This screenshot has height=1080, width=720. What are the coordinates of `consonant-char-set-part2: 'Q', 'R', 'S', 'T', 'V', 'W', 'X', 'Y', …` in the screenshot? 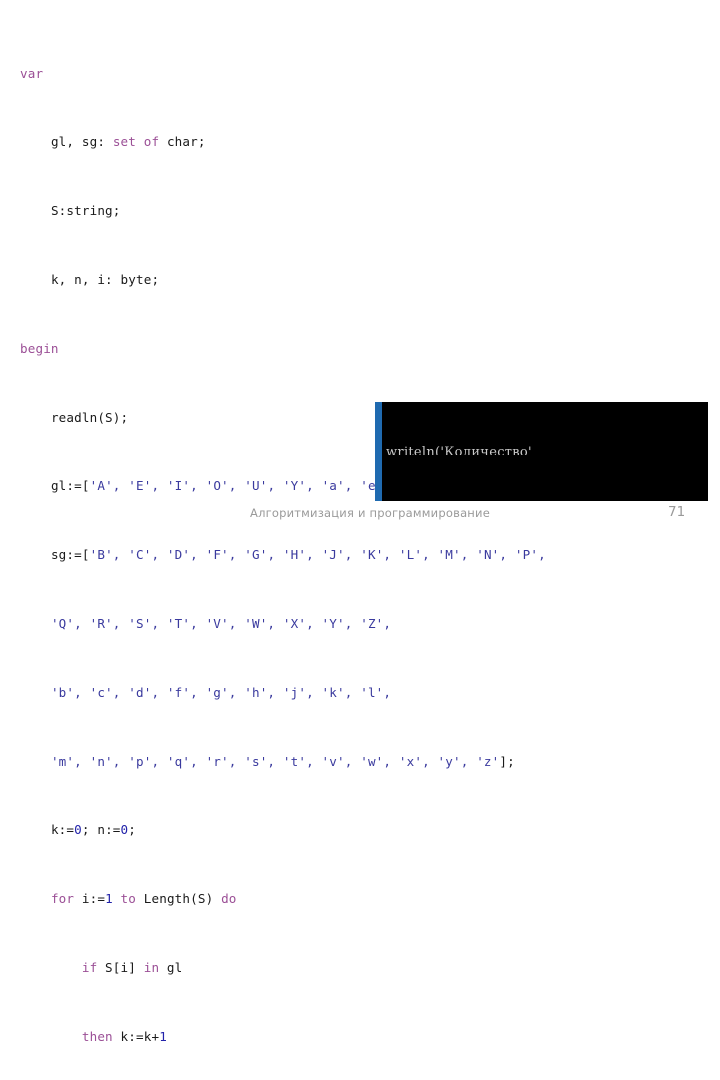 It's located at (221, 623).